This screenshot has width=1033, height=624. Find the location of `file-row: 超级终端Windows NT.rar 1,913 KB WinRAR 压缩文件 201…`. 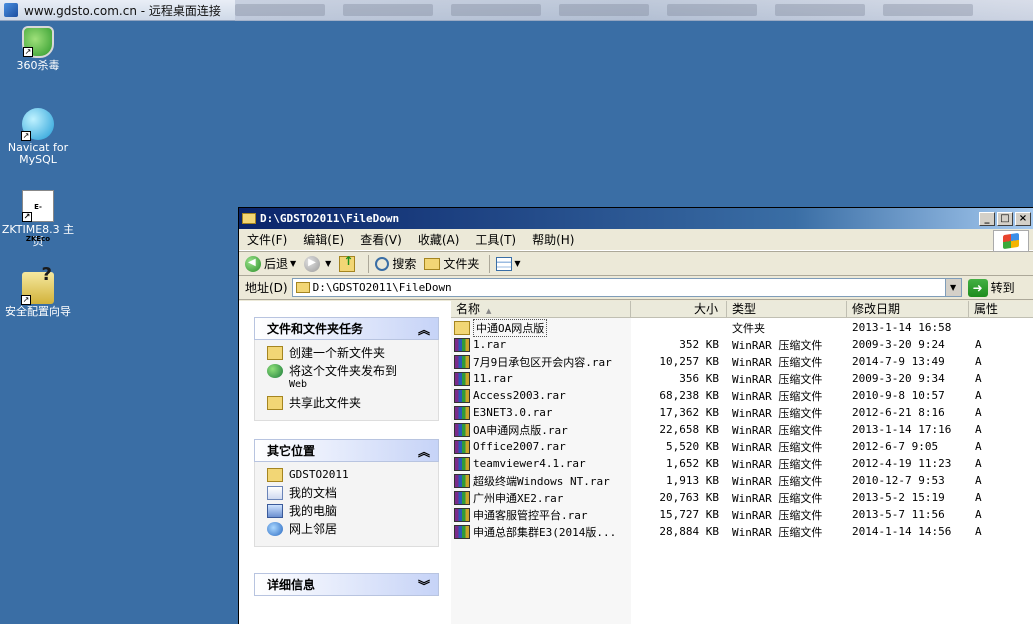

file-row: 超级终端Windows NT.rar 1,913 KB WinRAR 压缩文件 201… is located at coordinates (742, 480).